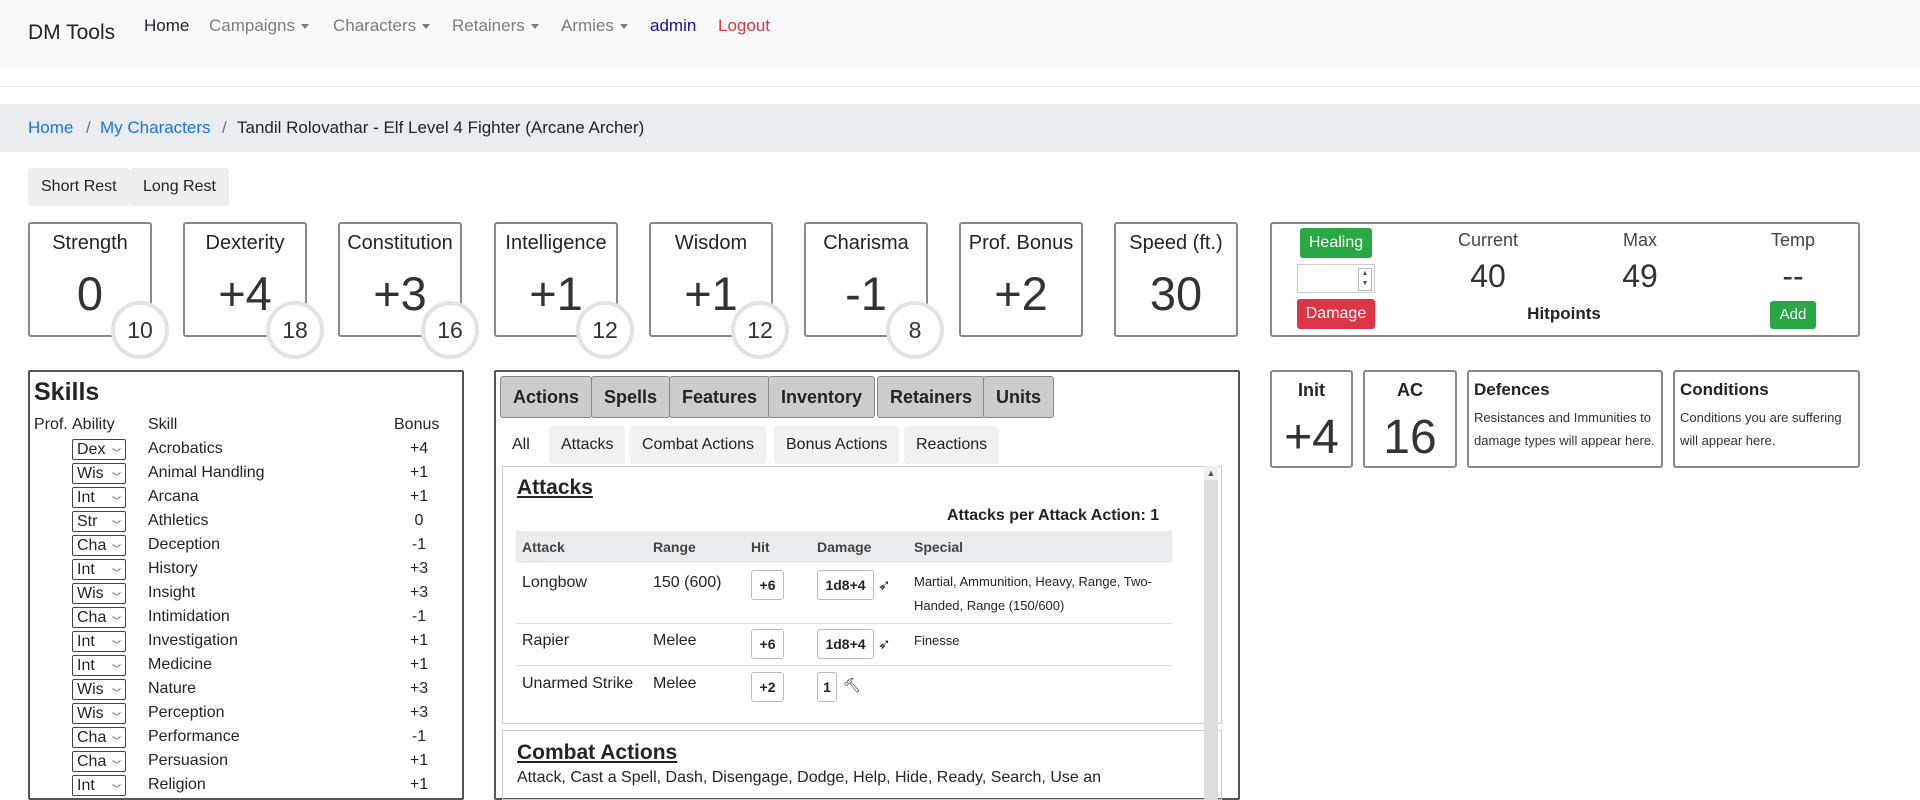 The width and height of the screenshot is (1920, 800). I want to click on skills-header-ability: Ability, so click(93, 424).